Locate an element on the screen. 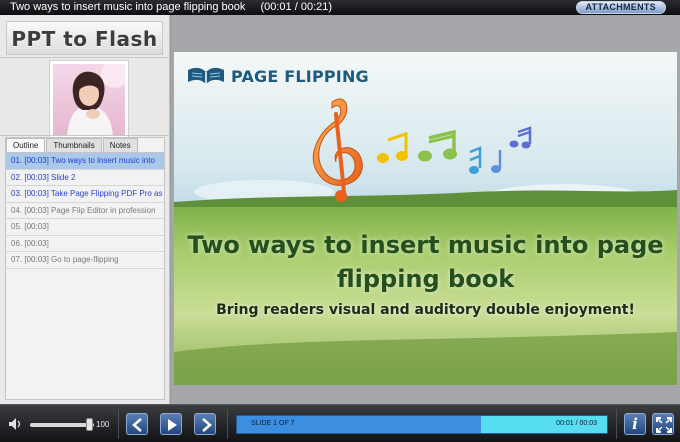  play-icon is located at coordinates (172, 425).